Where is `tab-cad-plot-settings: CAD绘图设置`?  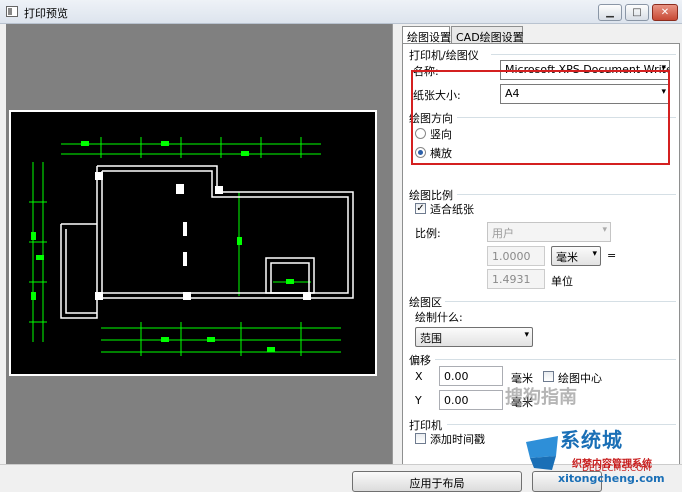
tab-cad-plot-settings: CAD绘图设置 is located at coordinates (487, 35).